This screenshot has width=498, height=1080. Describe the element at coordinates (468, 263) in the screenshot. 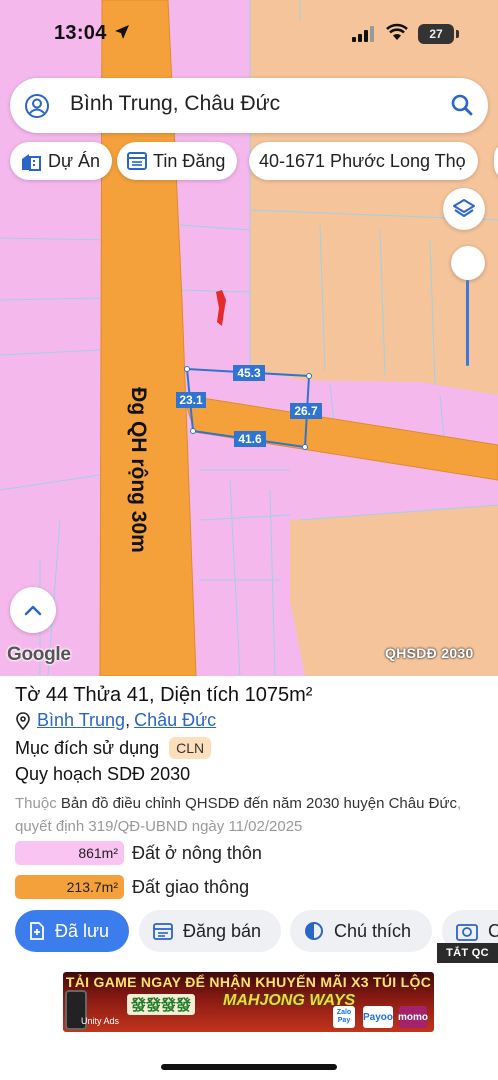

I see `opacity-slider-handle` at that location.